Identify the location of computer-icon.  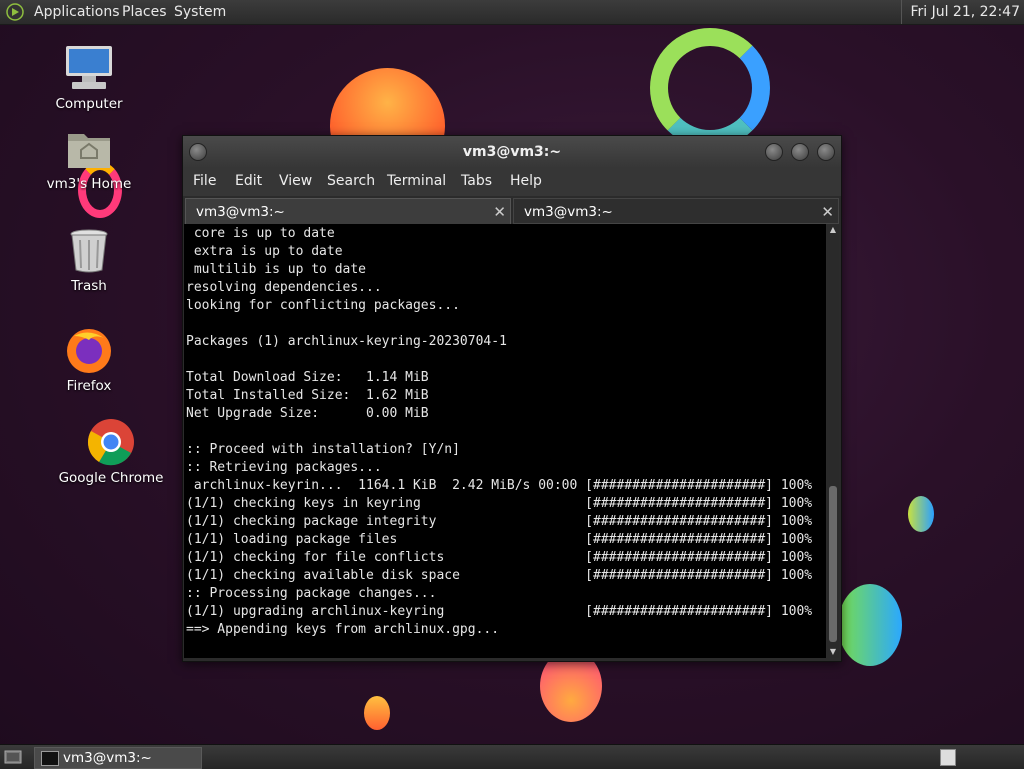
(89, 68).